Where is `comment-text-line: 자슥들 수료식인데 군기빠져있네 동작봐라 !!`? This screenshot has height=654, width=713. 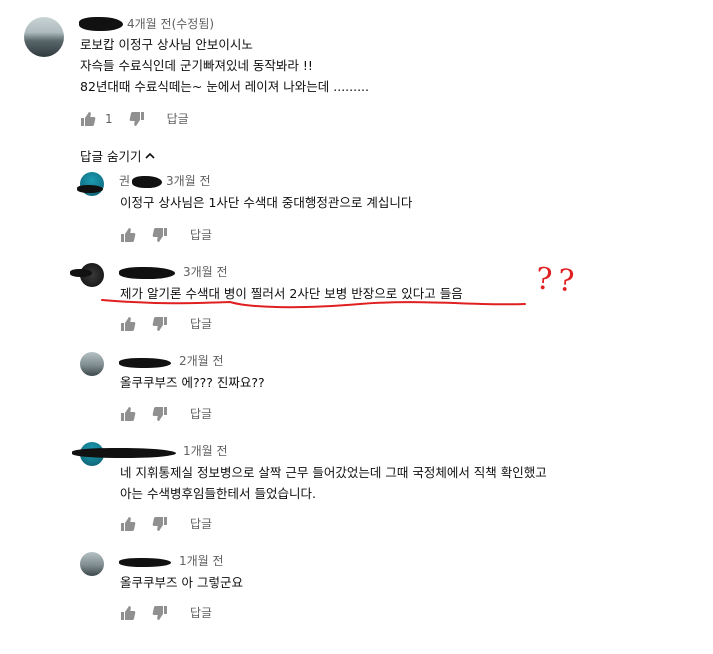
comment-text-line: 자슥들 수료식인데 군기빠져있네 동작봐라 !! is located at coordinates (196, 65).